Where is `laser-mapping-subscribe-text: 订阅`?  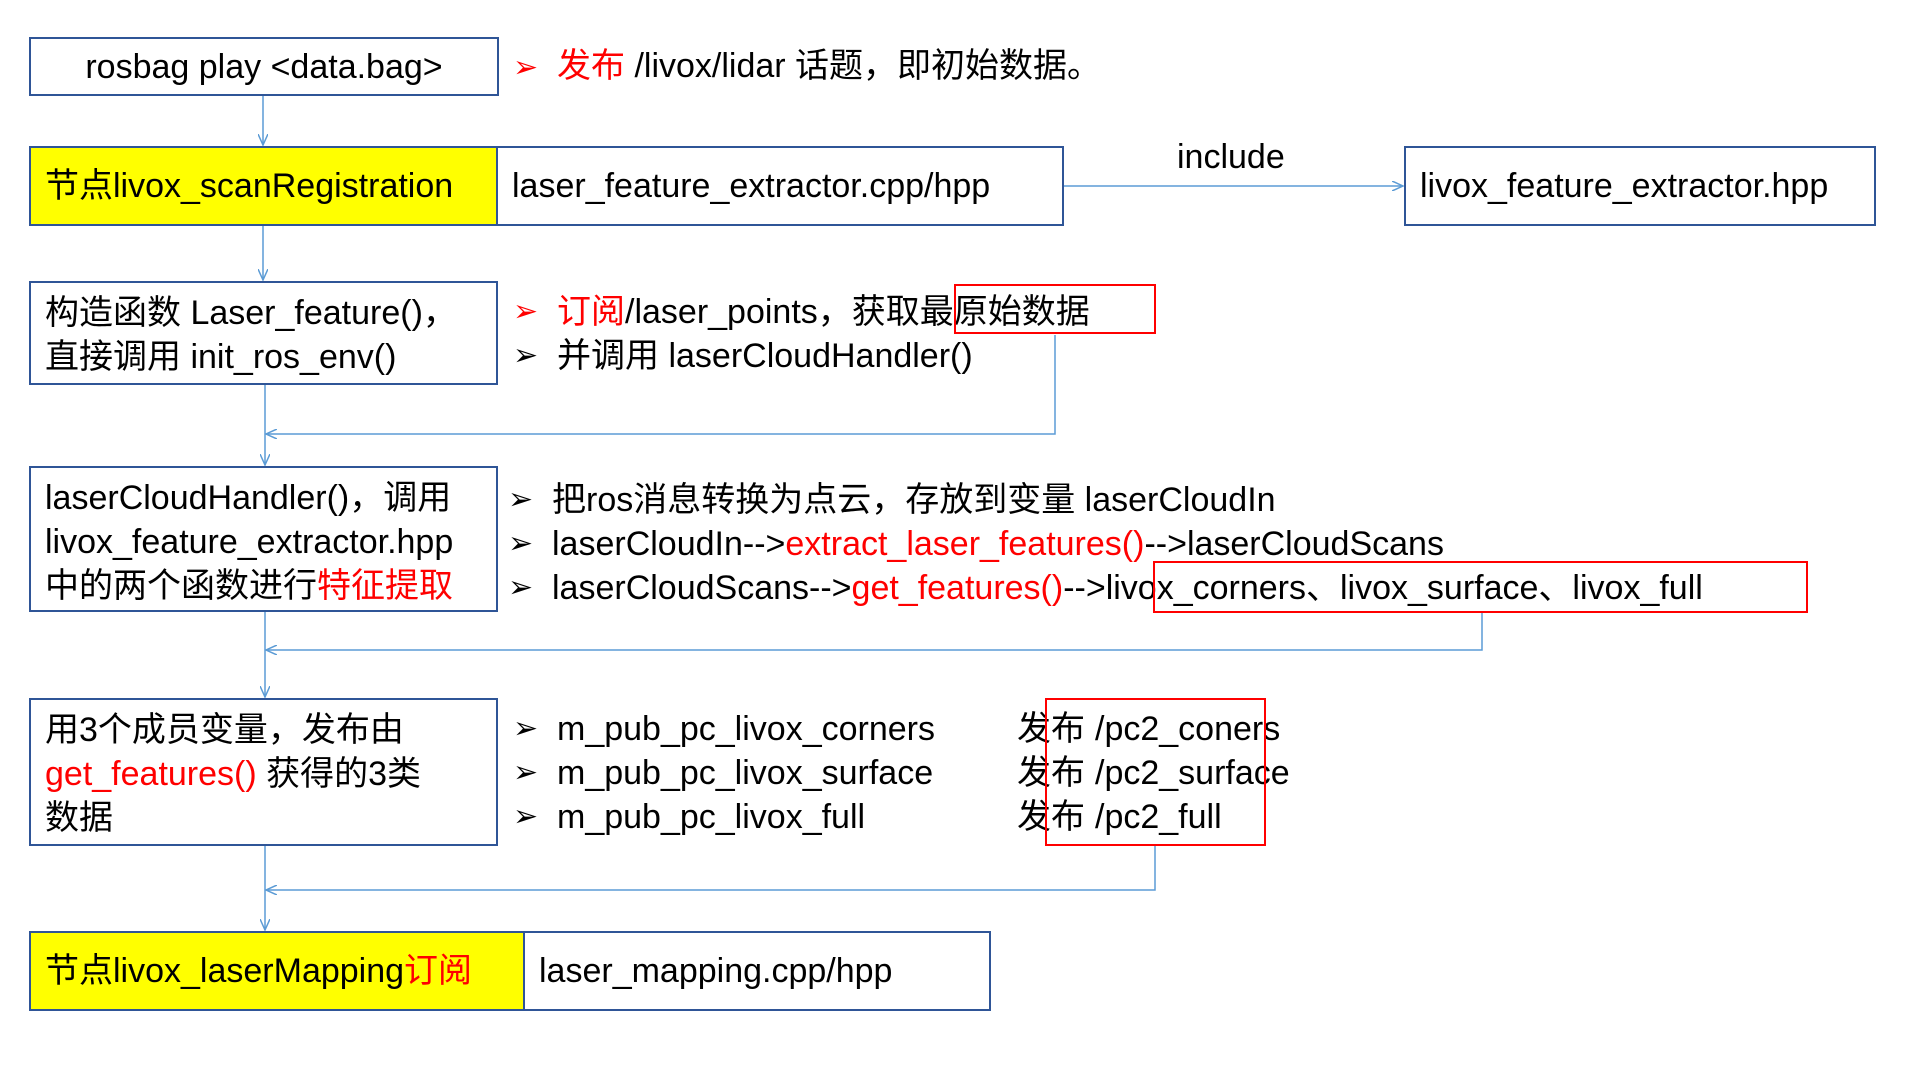 laser-mapping-subscribe-text: 订阅 is located at coordinates (438, 971).